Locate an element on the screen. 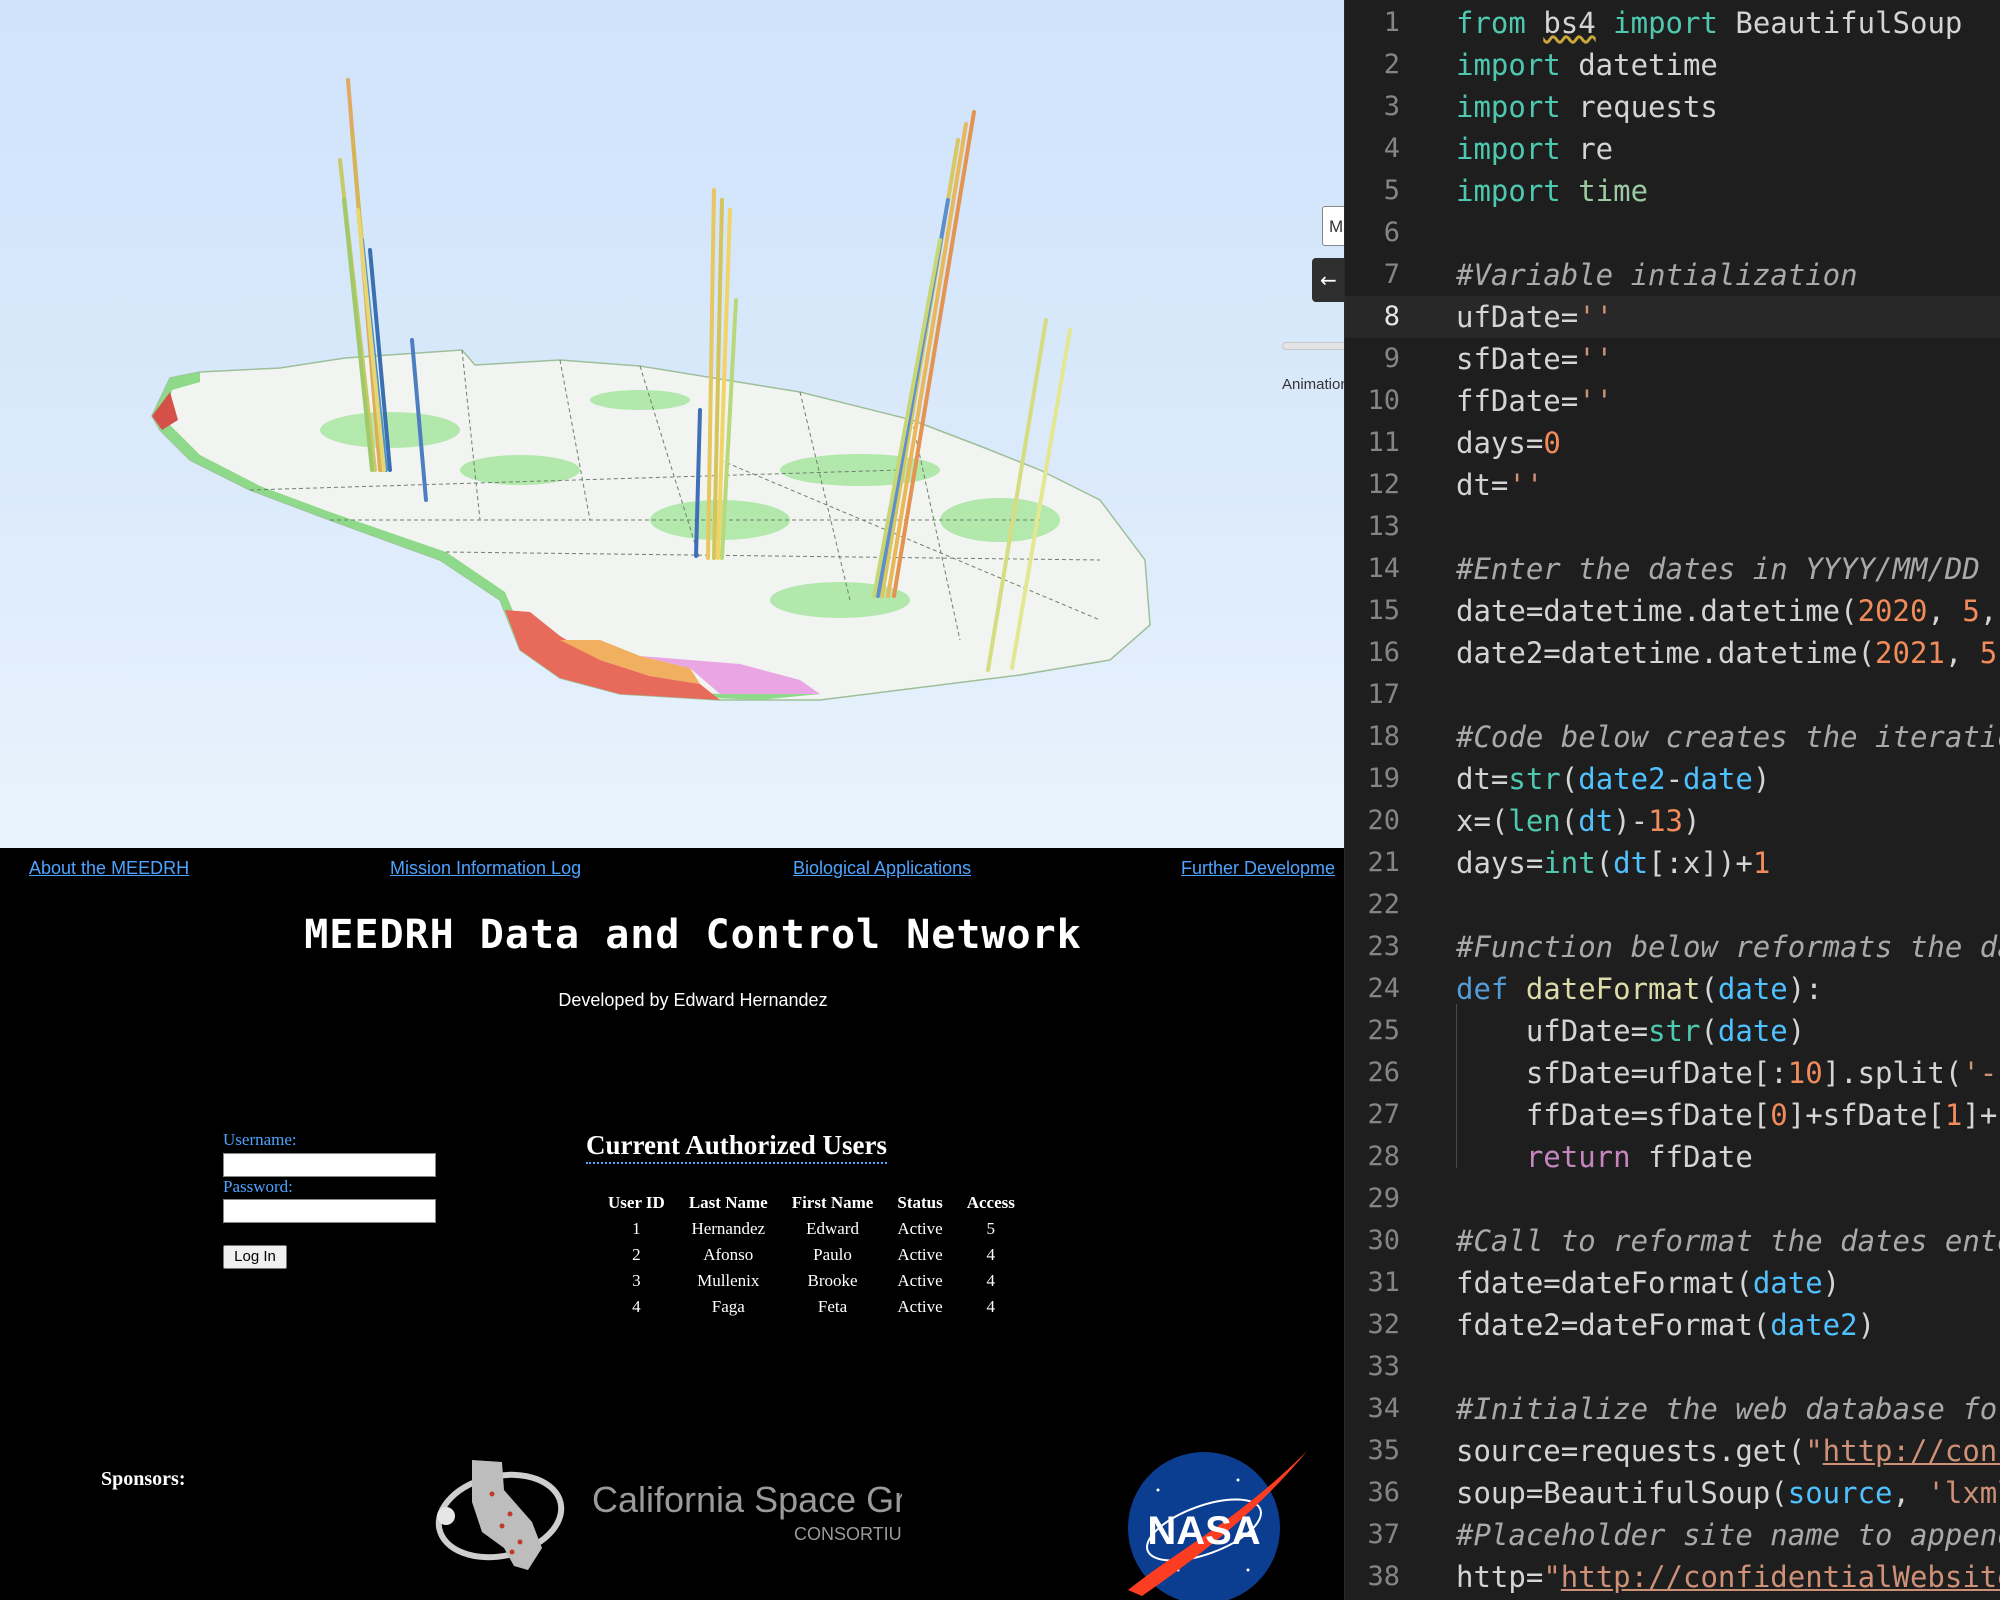 The image size is (2000, 1600). code-line: 11 days=0 is located at coordinates (1672, 443).